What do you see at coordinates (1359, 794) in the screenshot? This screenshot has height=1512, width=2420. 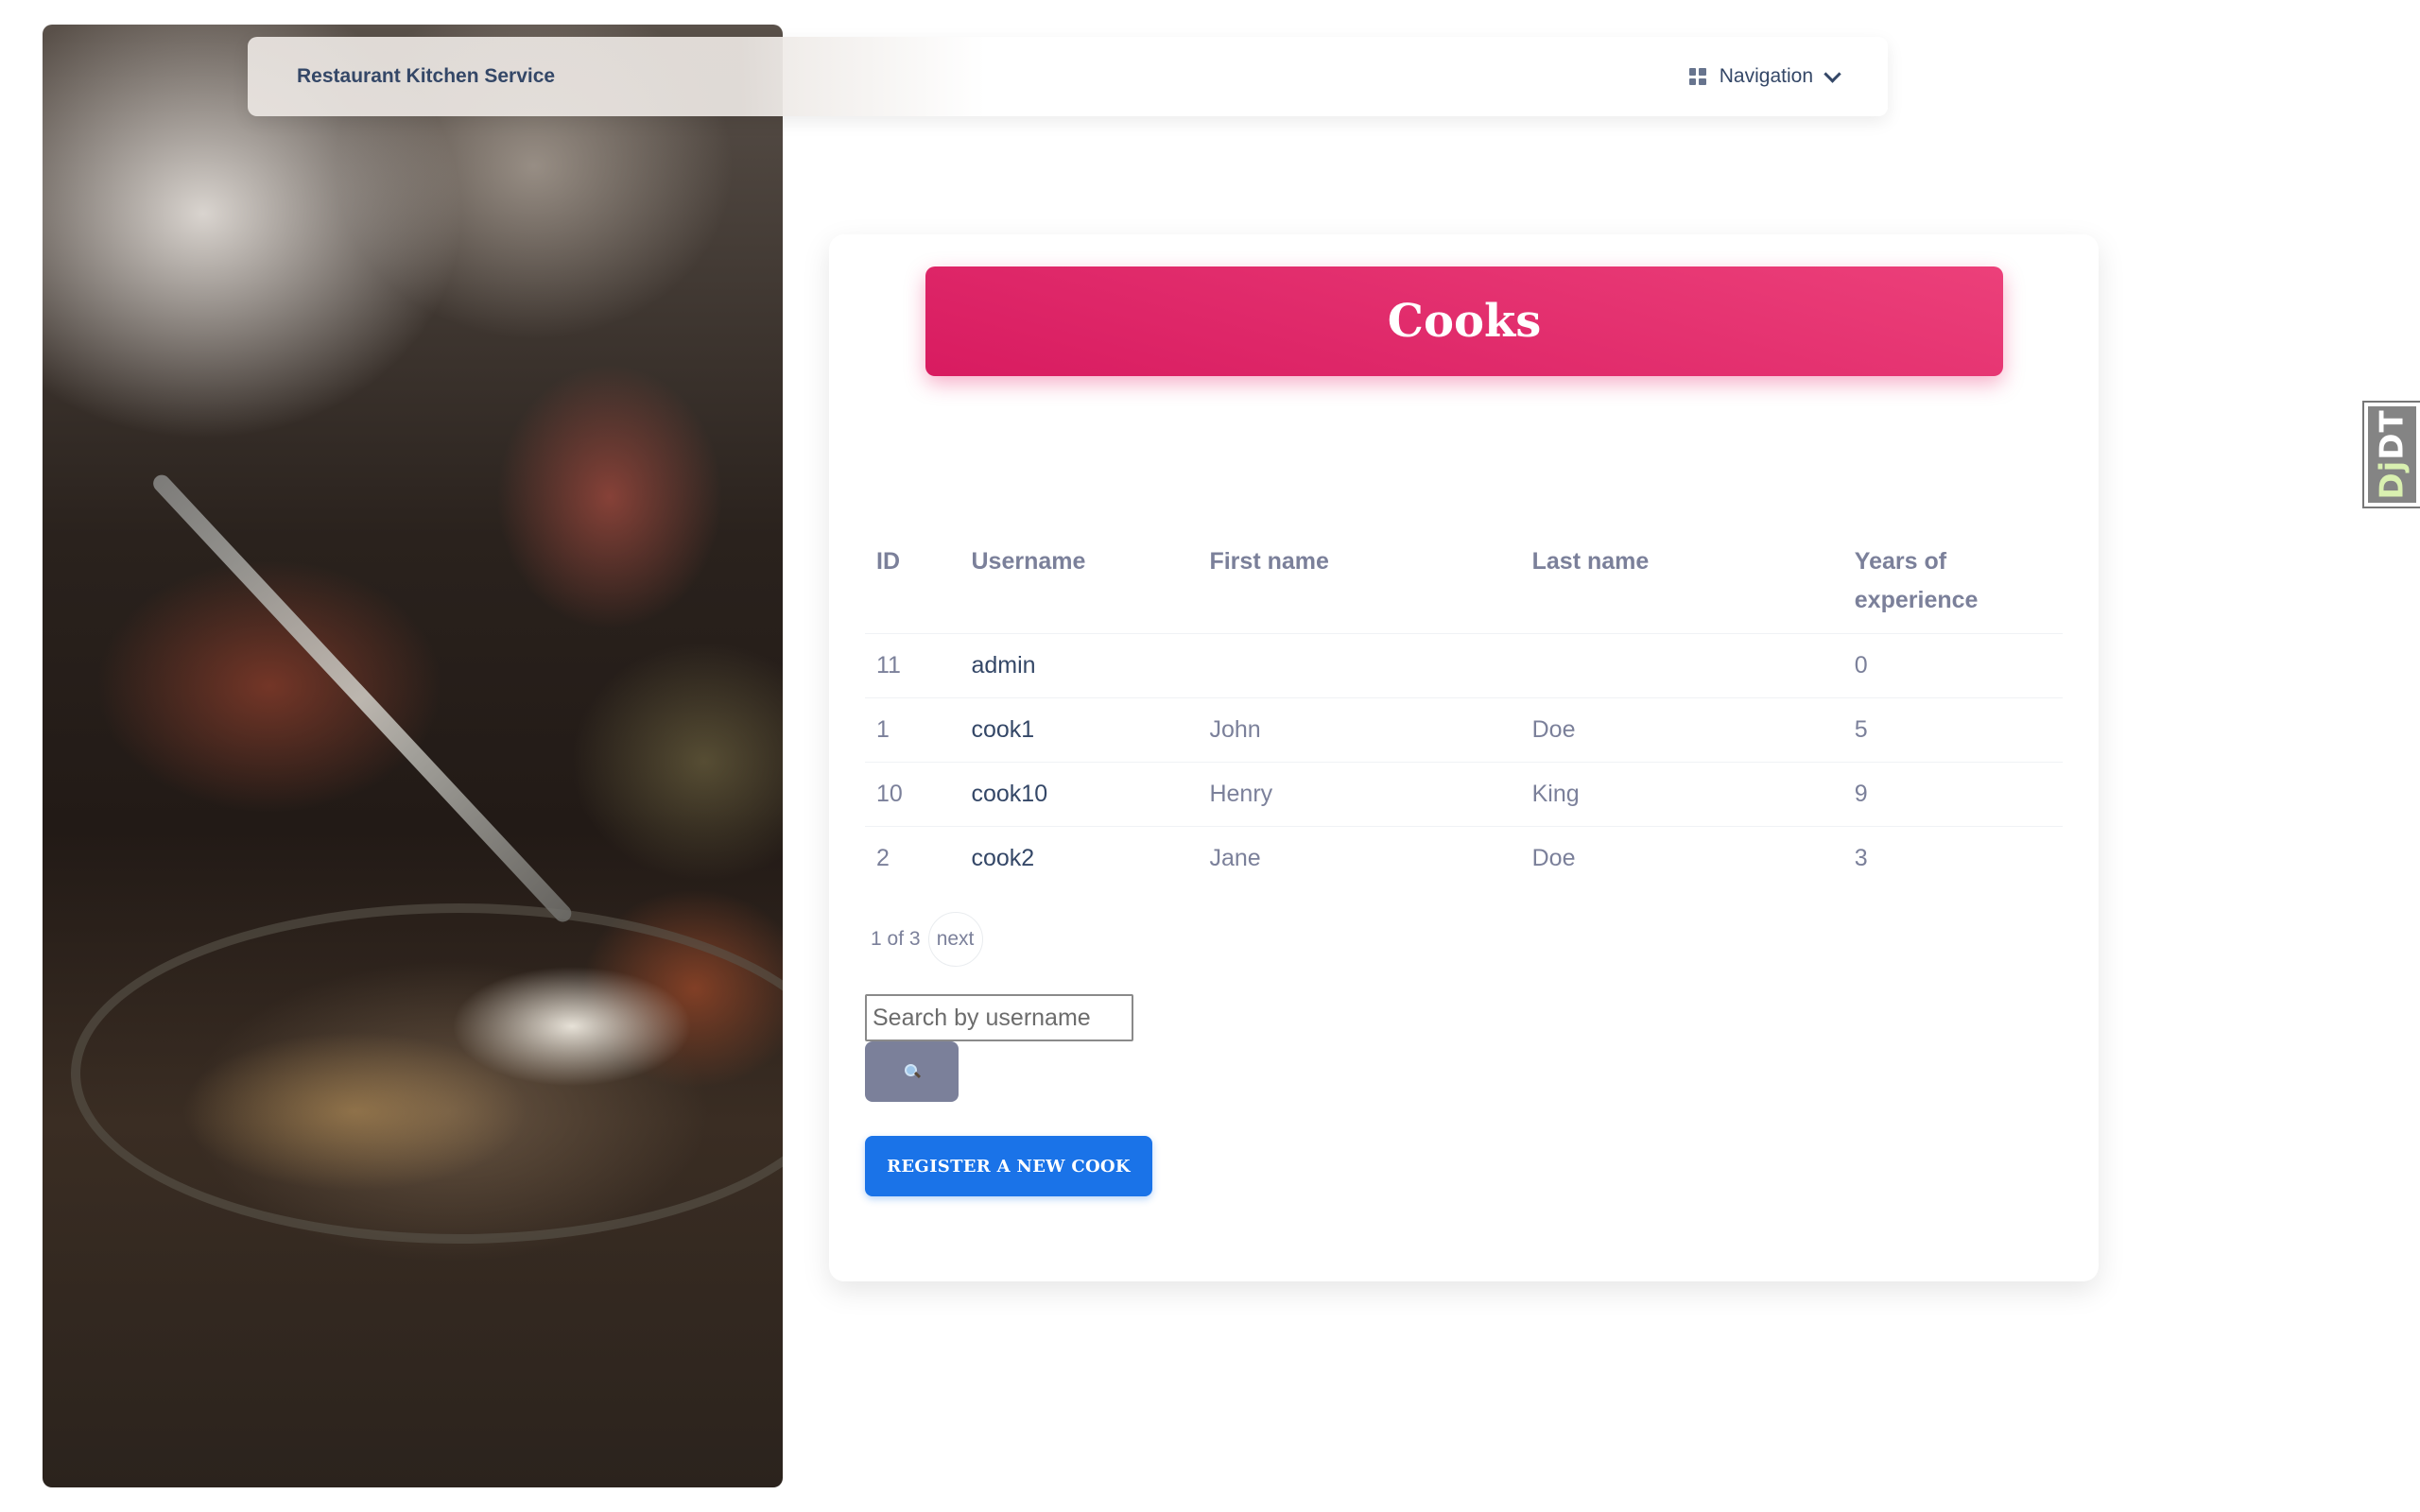 I see `cell-first-name: Henry` at bounding box center [1359, 794].